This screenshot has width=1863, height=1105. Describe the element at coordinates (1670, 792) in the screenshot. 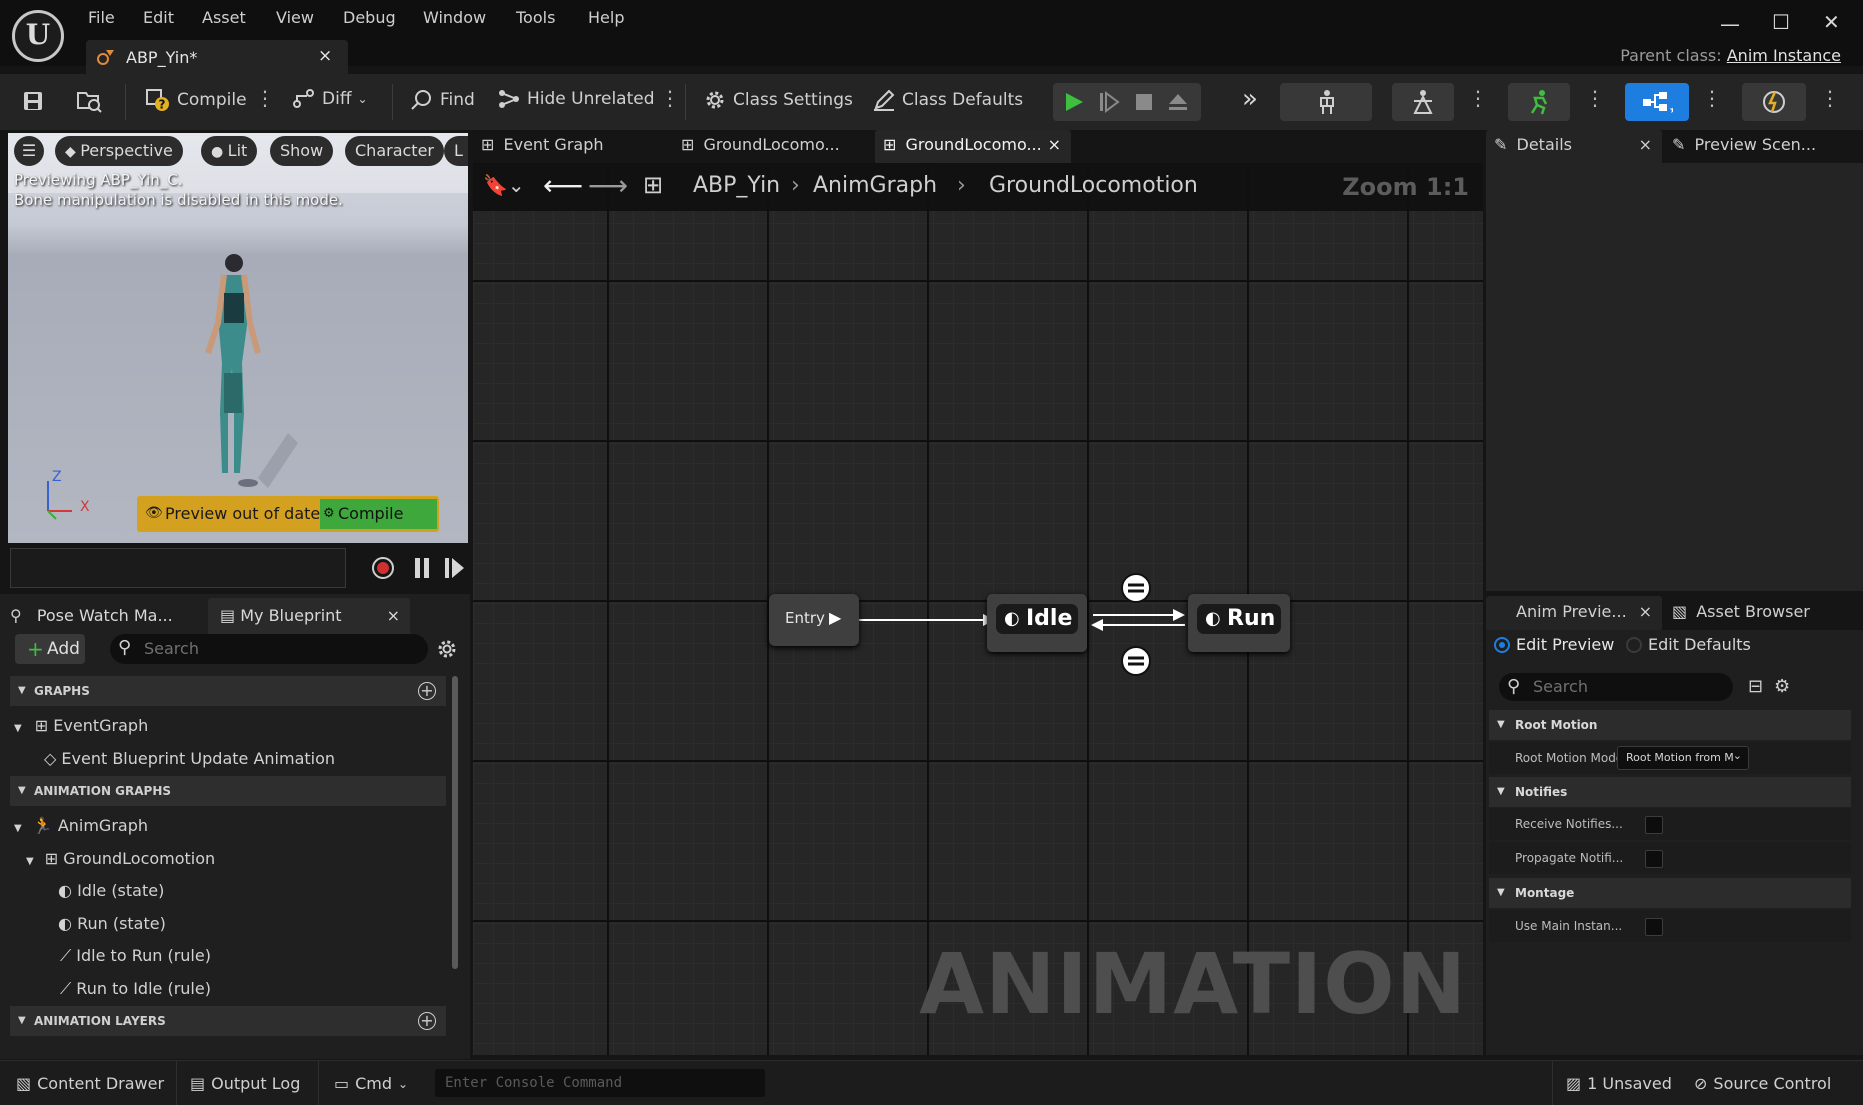

I see `section-notifies: ▼ Notifies` at that location.